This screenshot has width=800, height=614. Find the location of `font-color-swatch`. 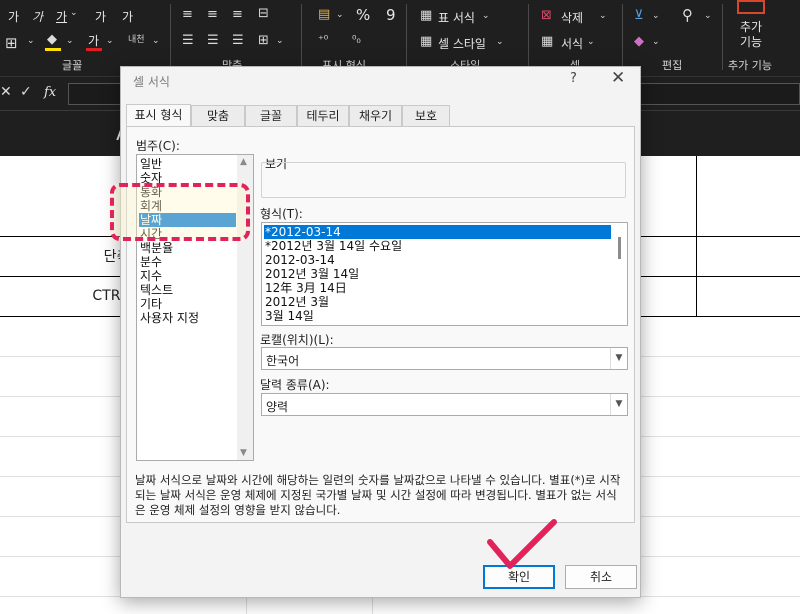

font-color-swatch is located at coordinates (94, 49).